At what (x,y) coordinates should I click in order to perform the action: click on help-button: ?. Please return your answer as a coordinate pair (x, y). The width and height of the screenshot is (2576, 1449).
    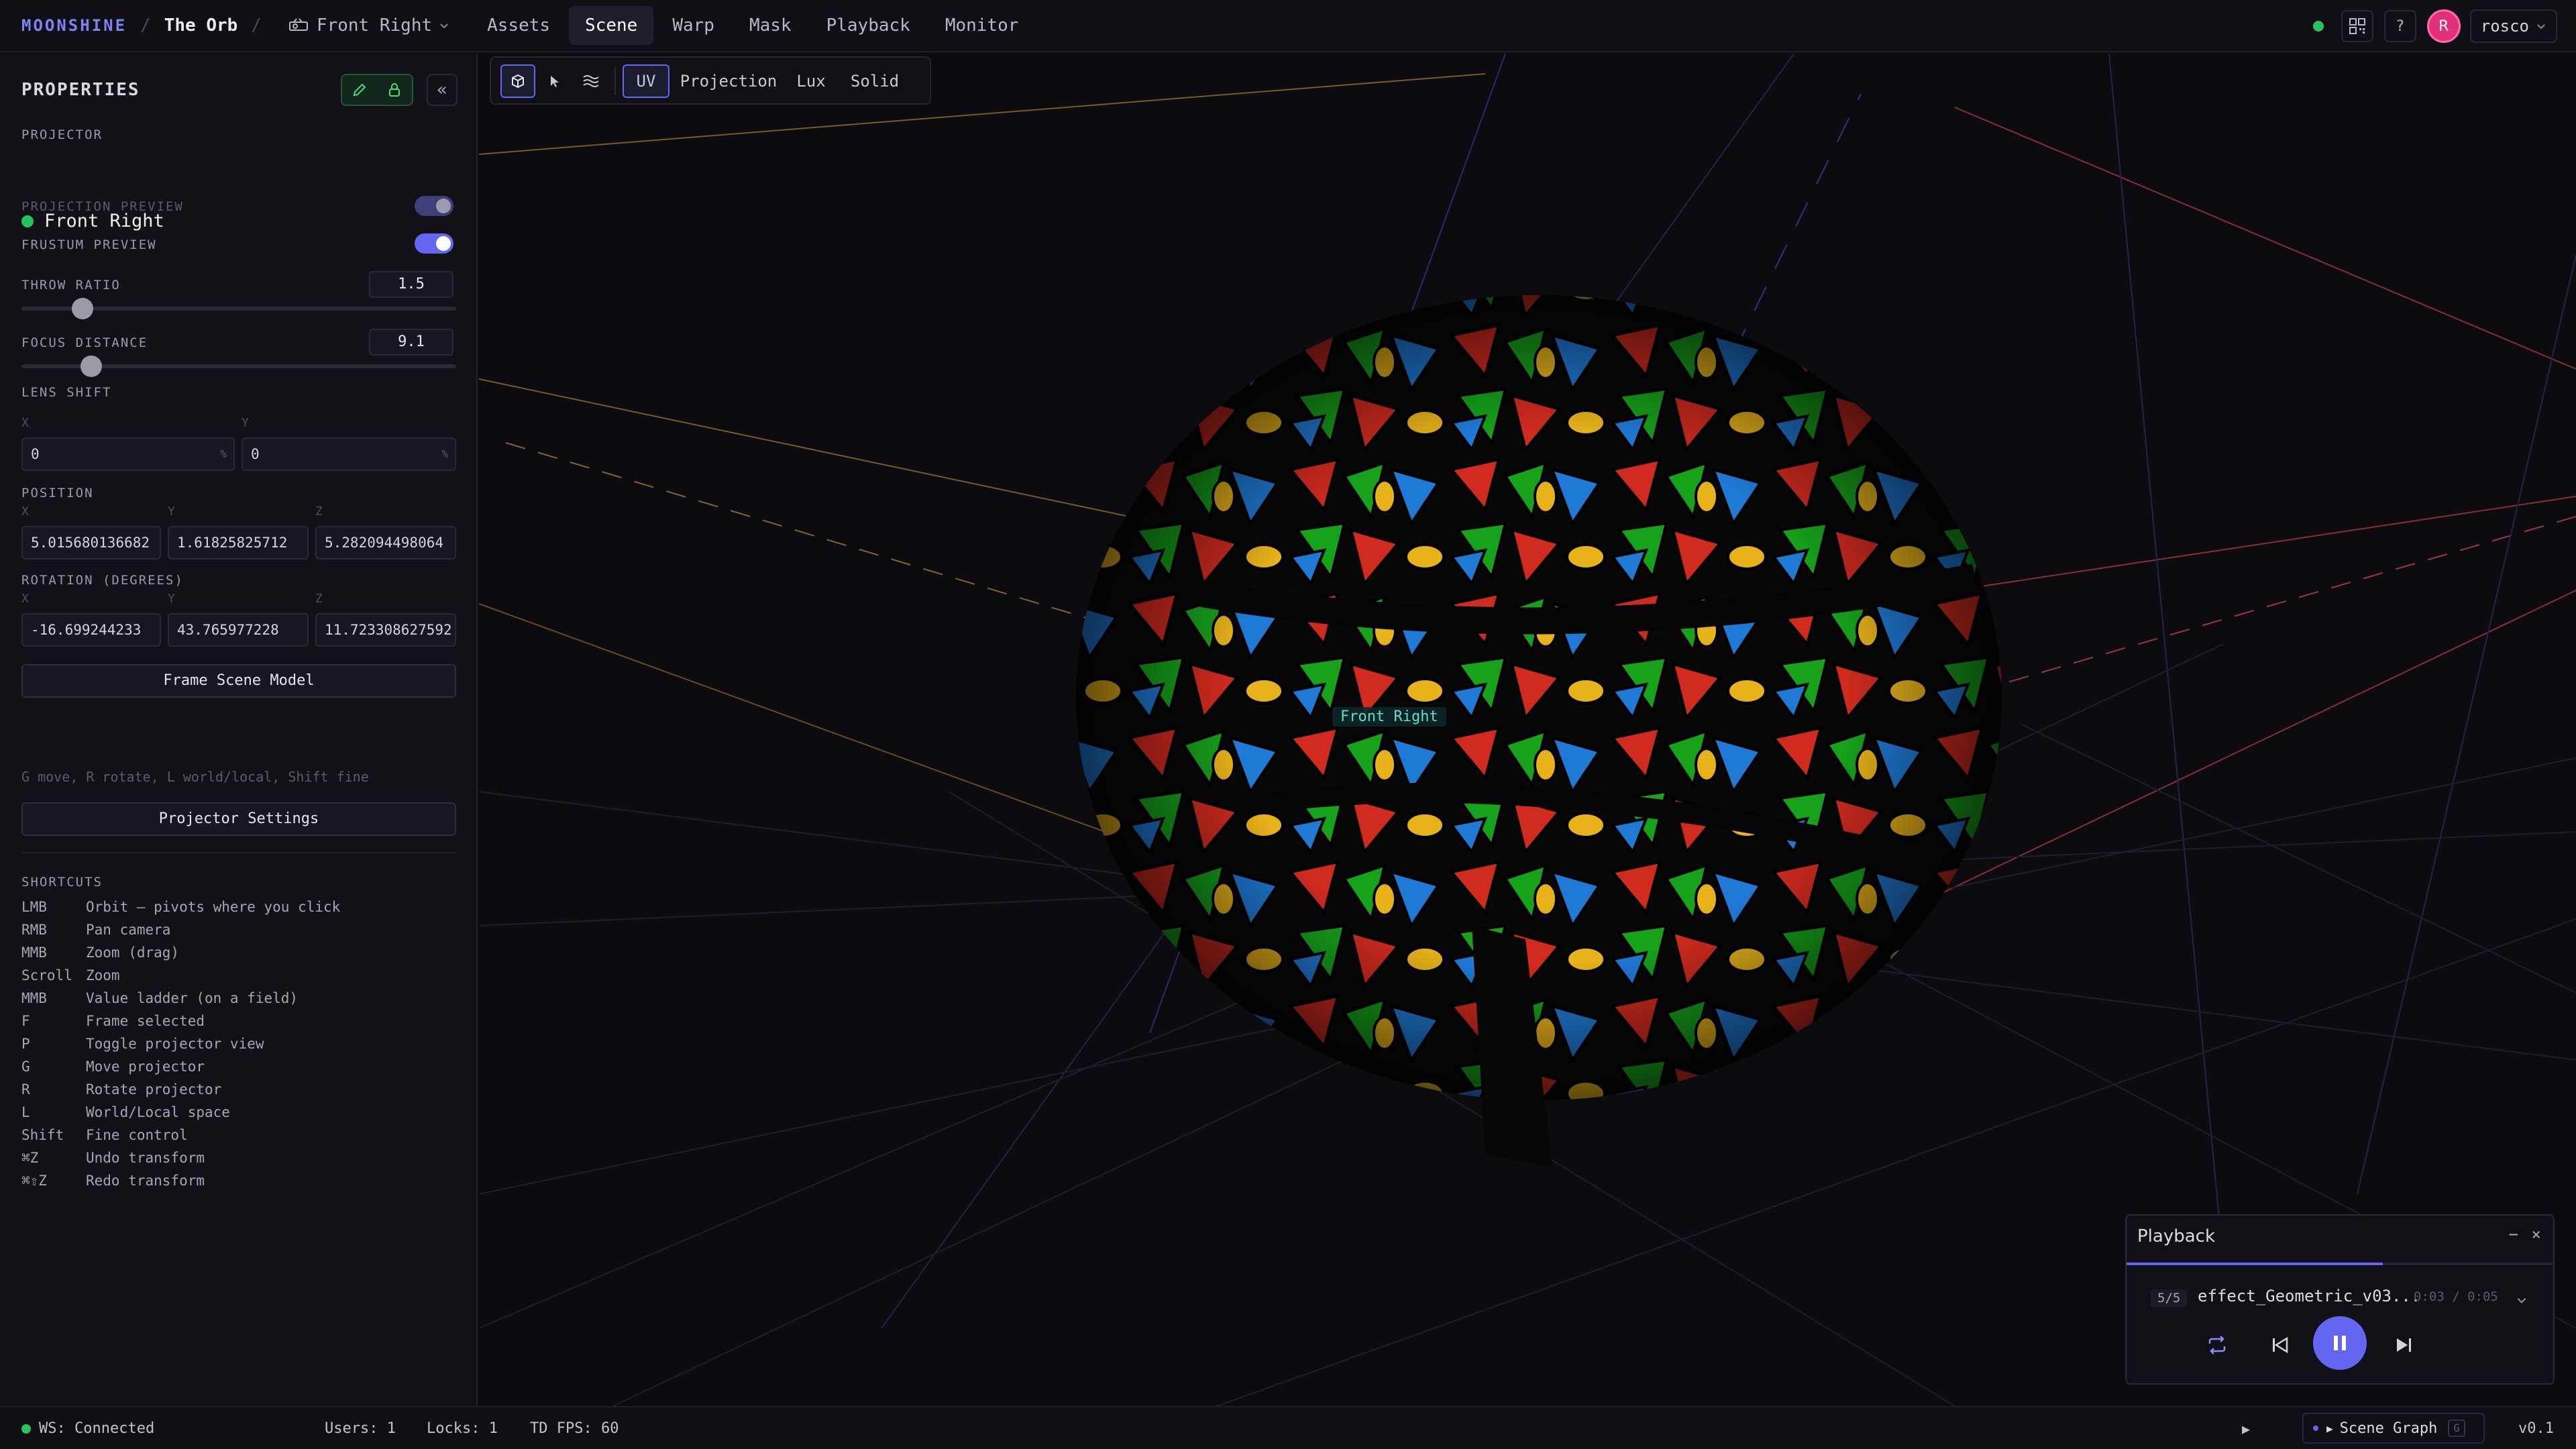
    Looking at the image, I should click on (2399, 26).